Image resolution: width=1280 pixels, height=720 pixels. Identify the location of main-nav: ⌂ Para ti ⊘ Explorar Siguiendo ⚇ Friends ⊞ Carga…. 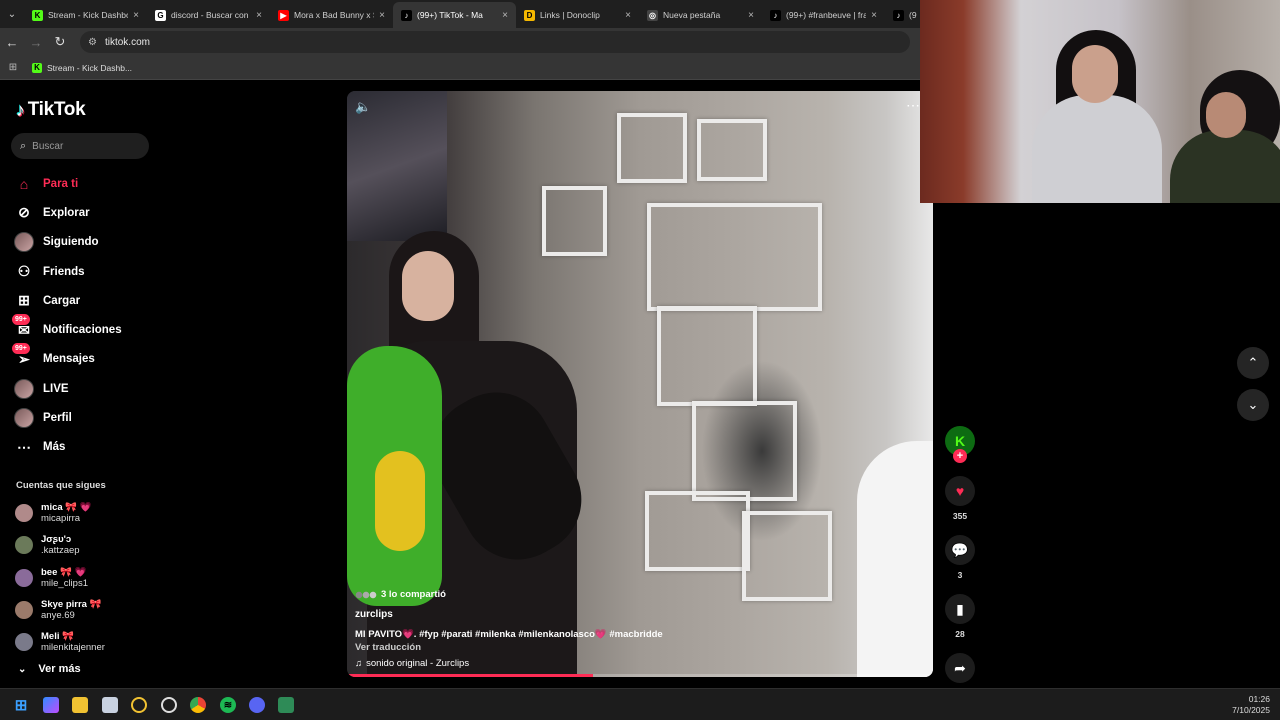
(67, 315).